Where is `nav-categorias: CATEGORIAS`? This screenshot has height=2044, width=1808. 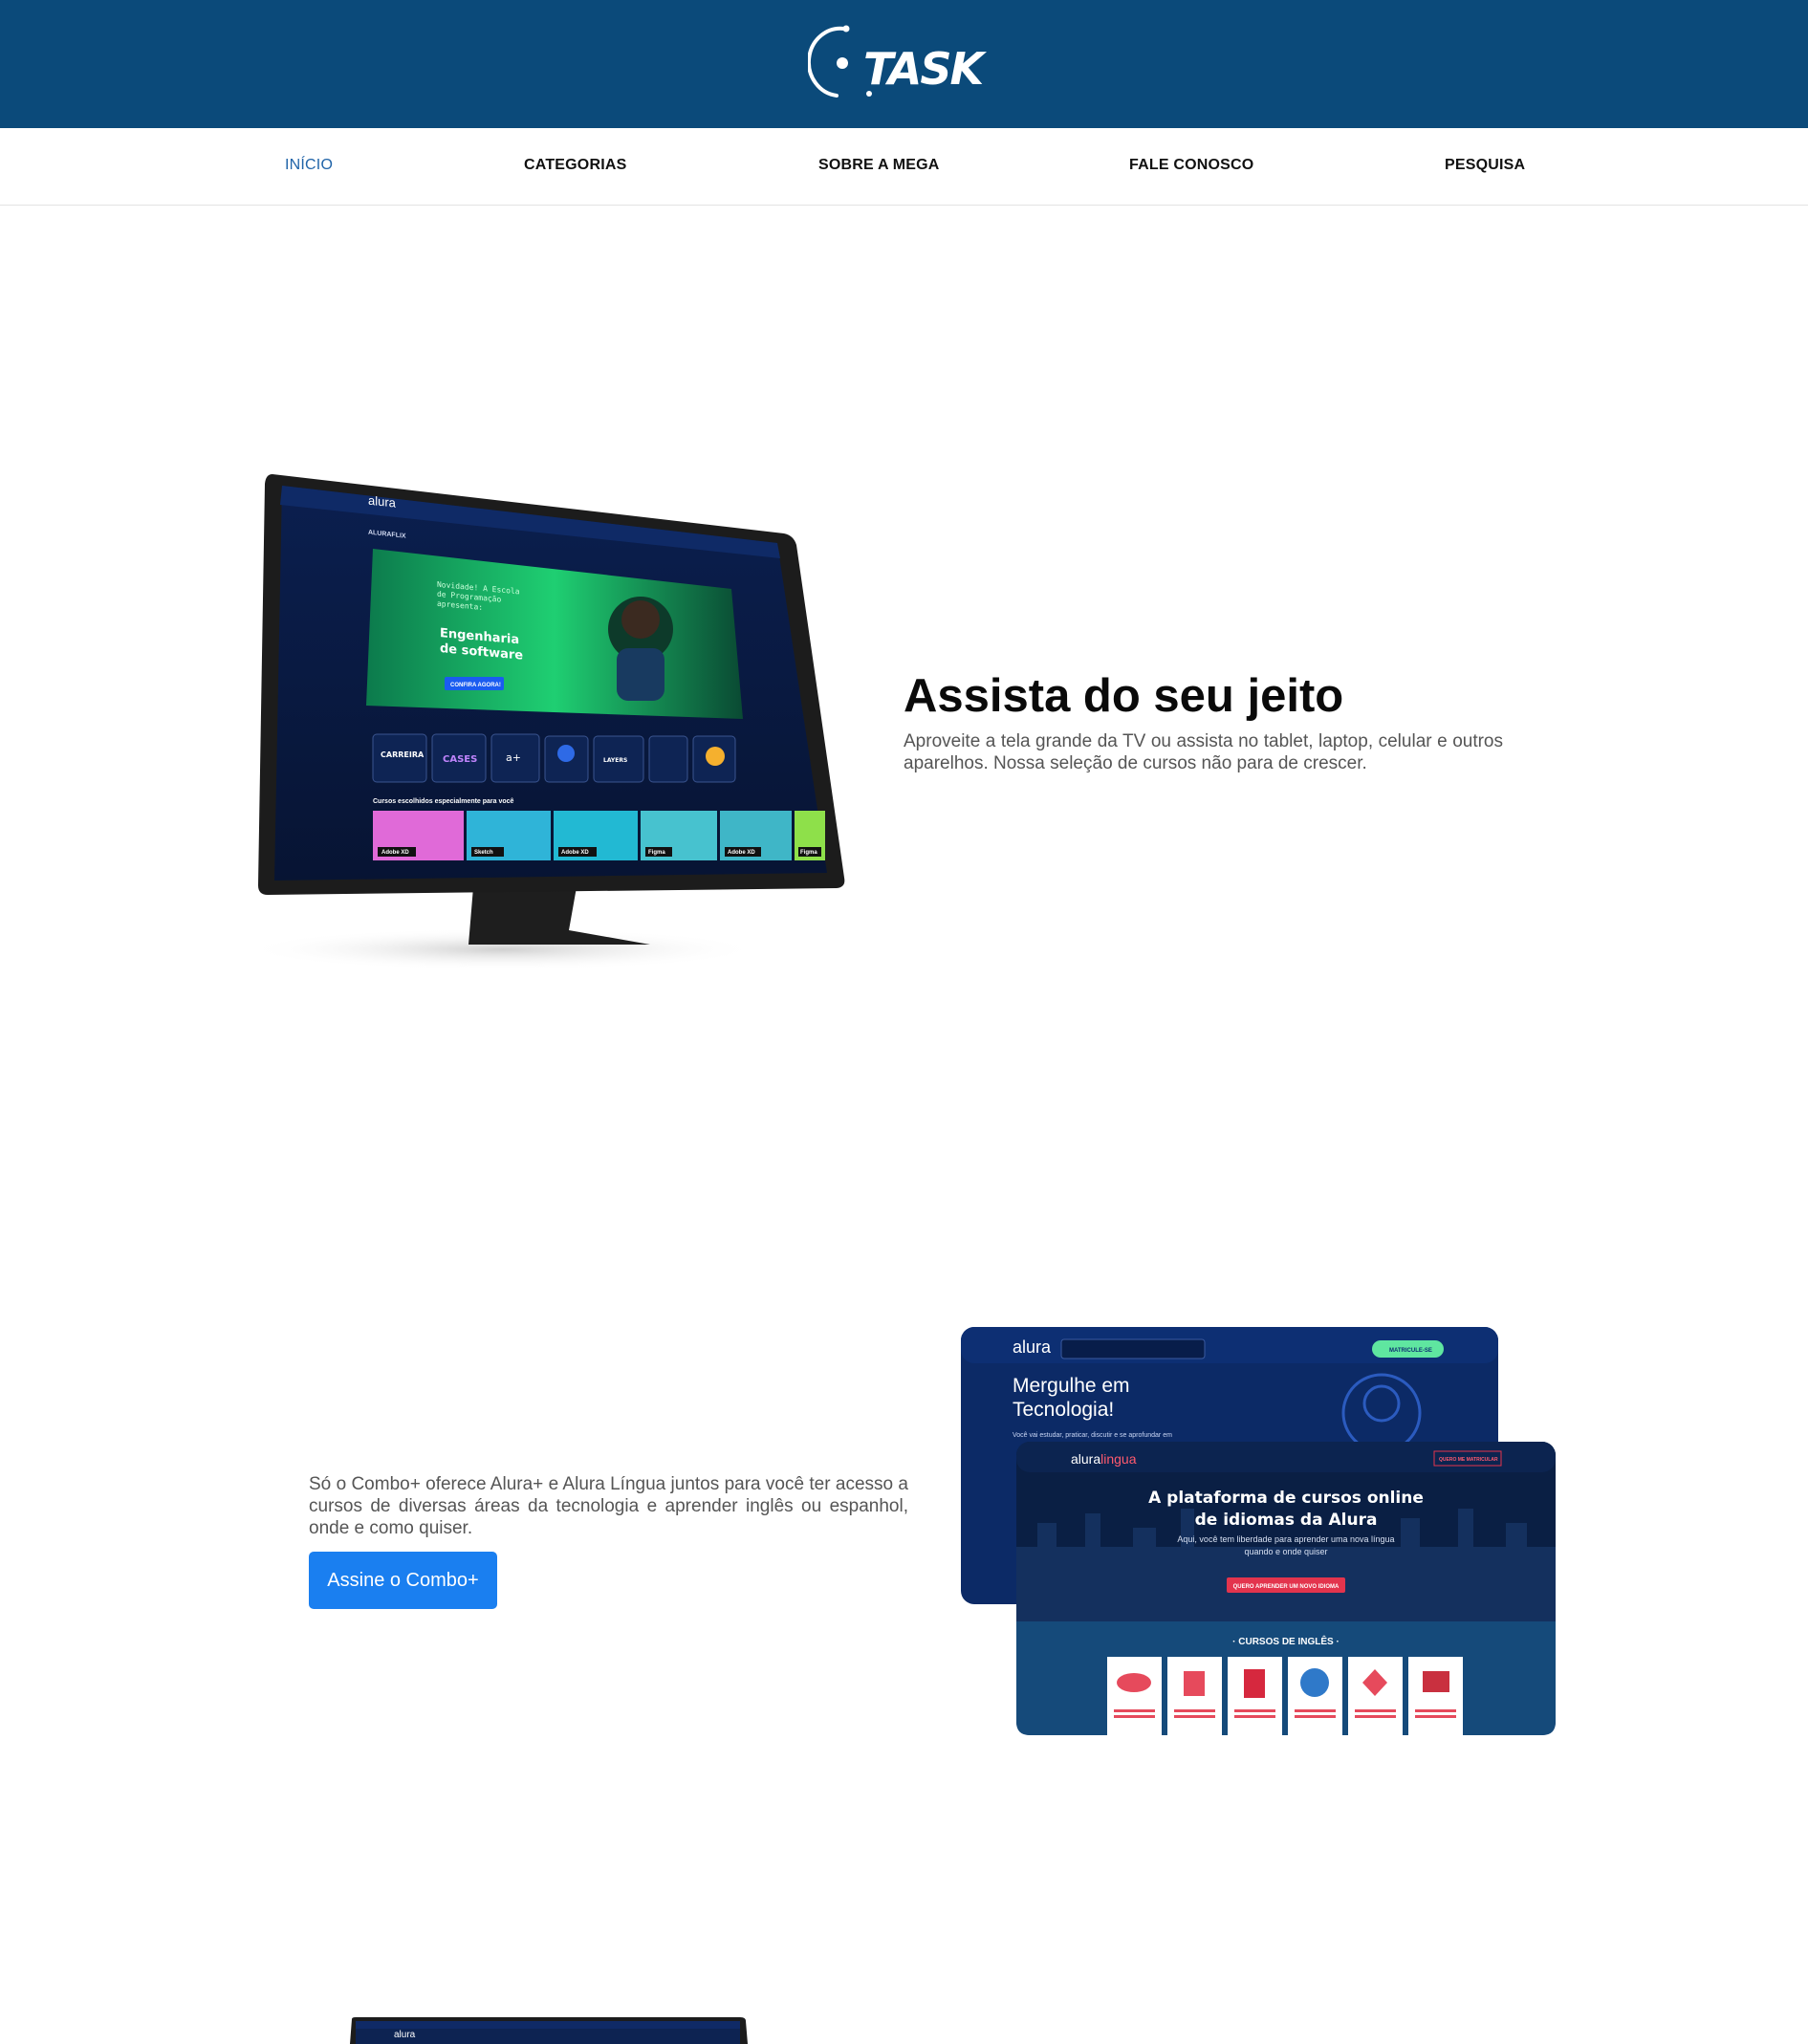 nav-categorias: CATEGORIAS is located at coordinates (575, 165).